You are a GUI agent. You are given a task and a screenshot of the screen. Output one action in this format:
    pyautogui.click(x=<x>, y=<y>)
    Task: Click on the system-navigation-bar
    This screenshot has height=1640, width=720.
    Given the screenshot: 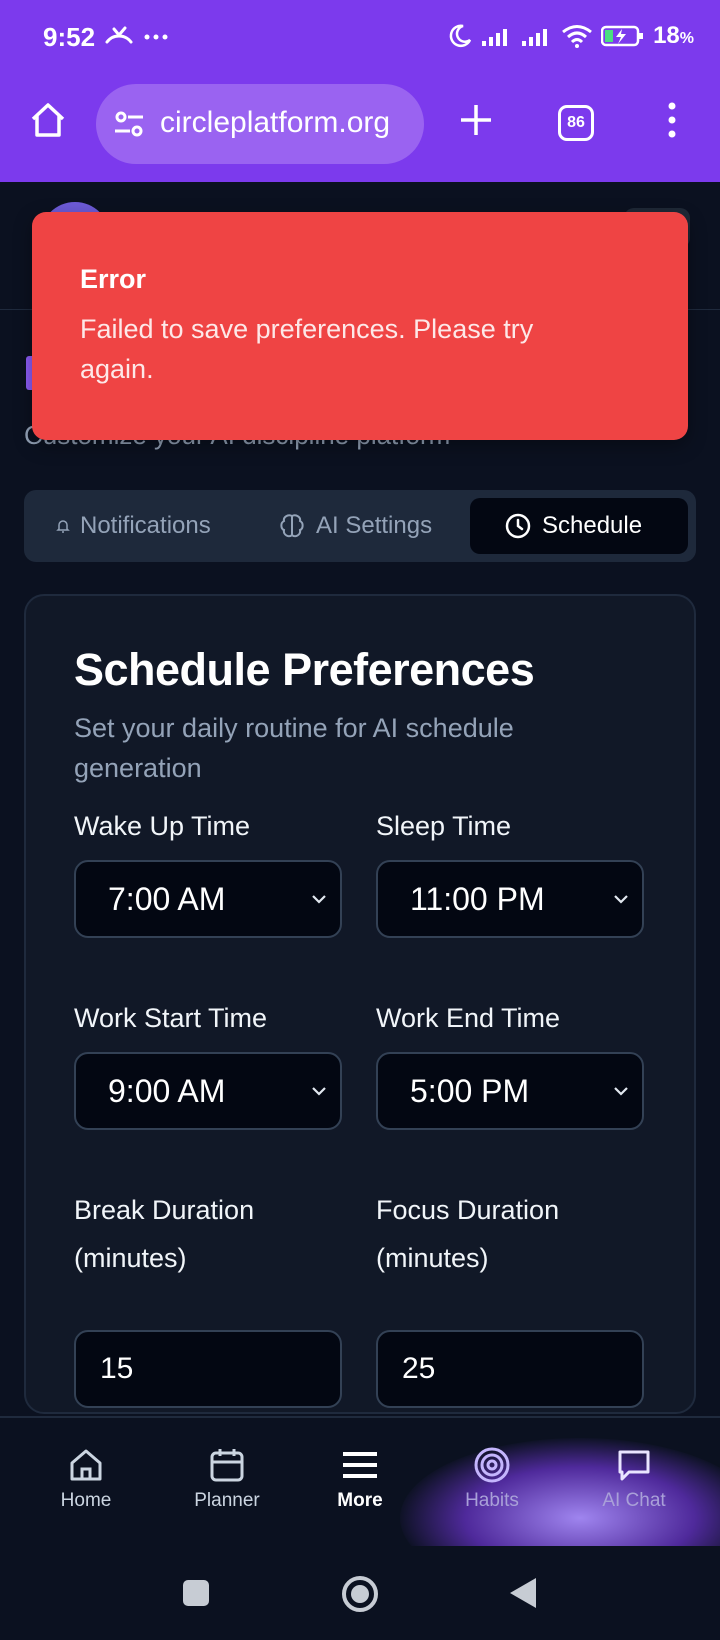 What is the action you would take?
    pyautogui.click(x=360, y=1593)
    